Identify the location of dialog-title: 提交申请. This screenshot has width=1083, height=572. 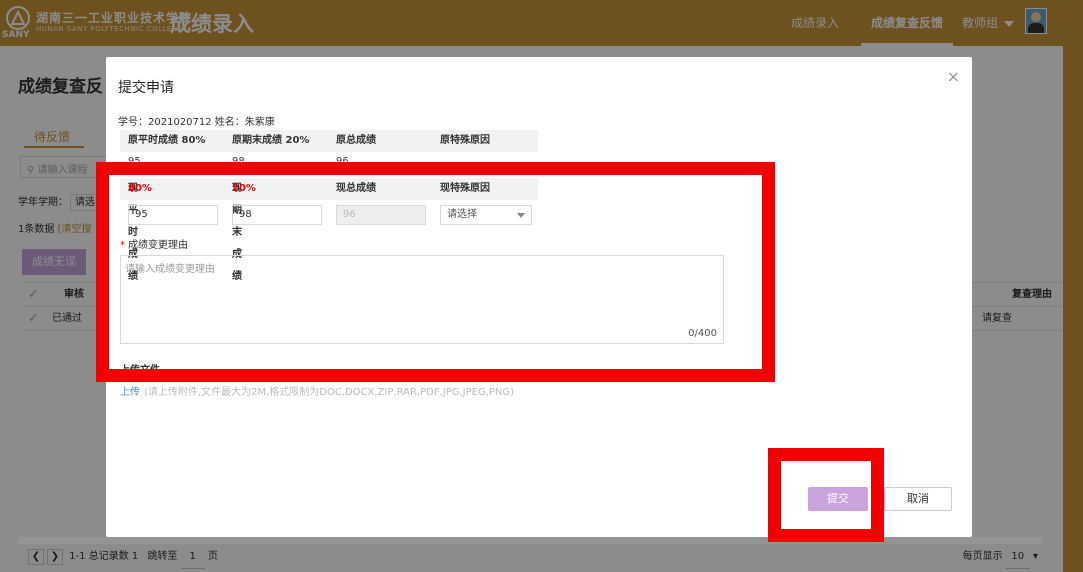
(146, 88).